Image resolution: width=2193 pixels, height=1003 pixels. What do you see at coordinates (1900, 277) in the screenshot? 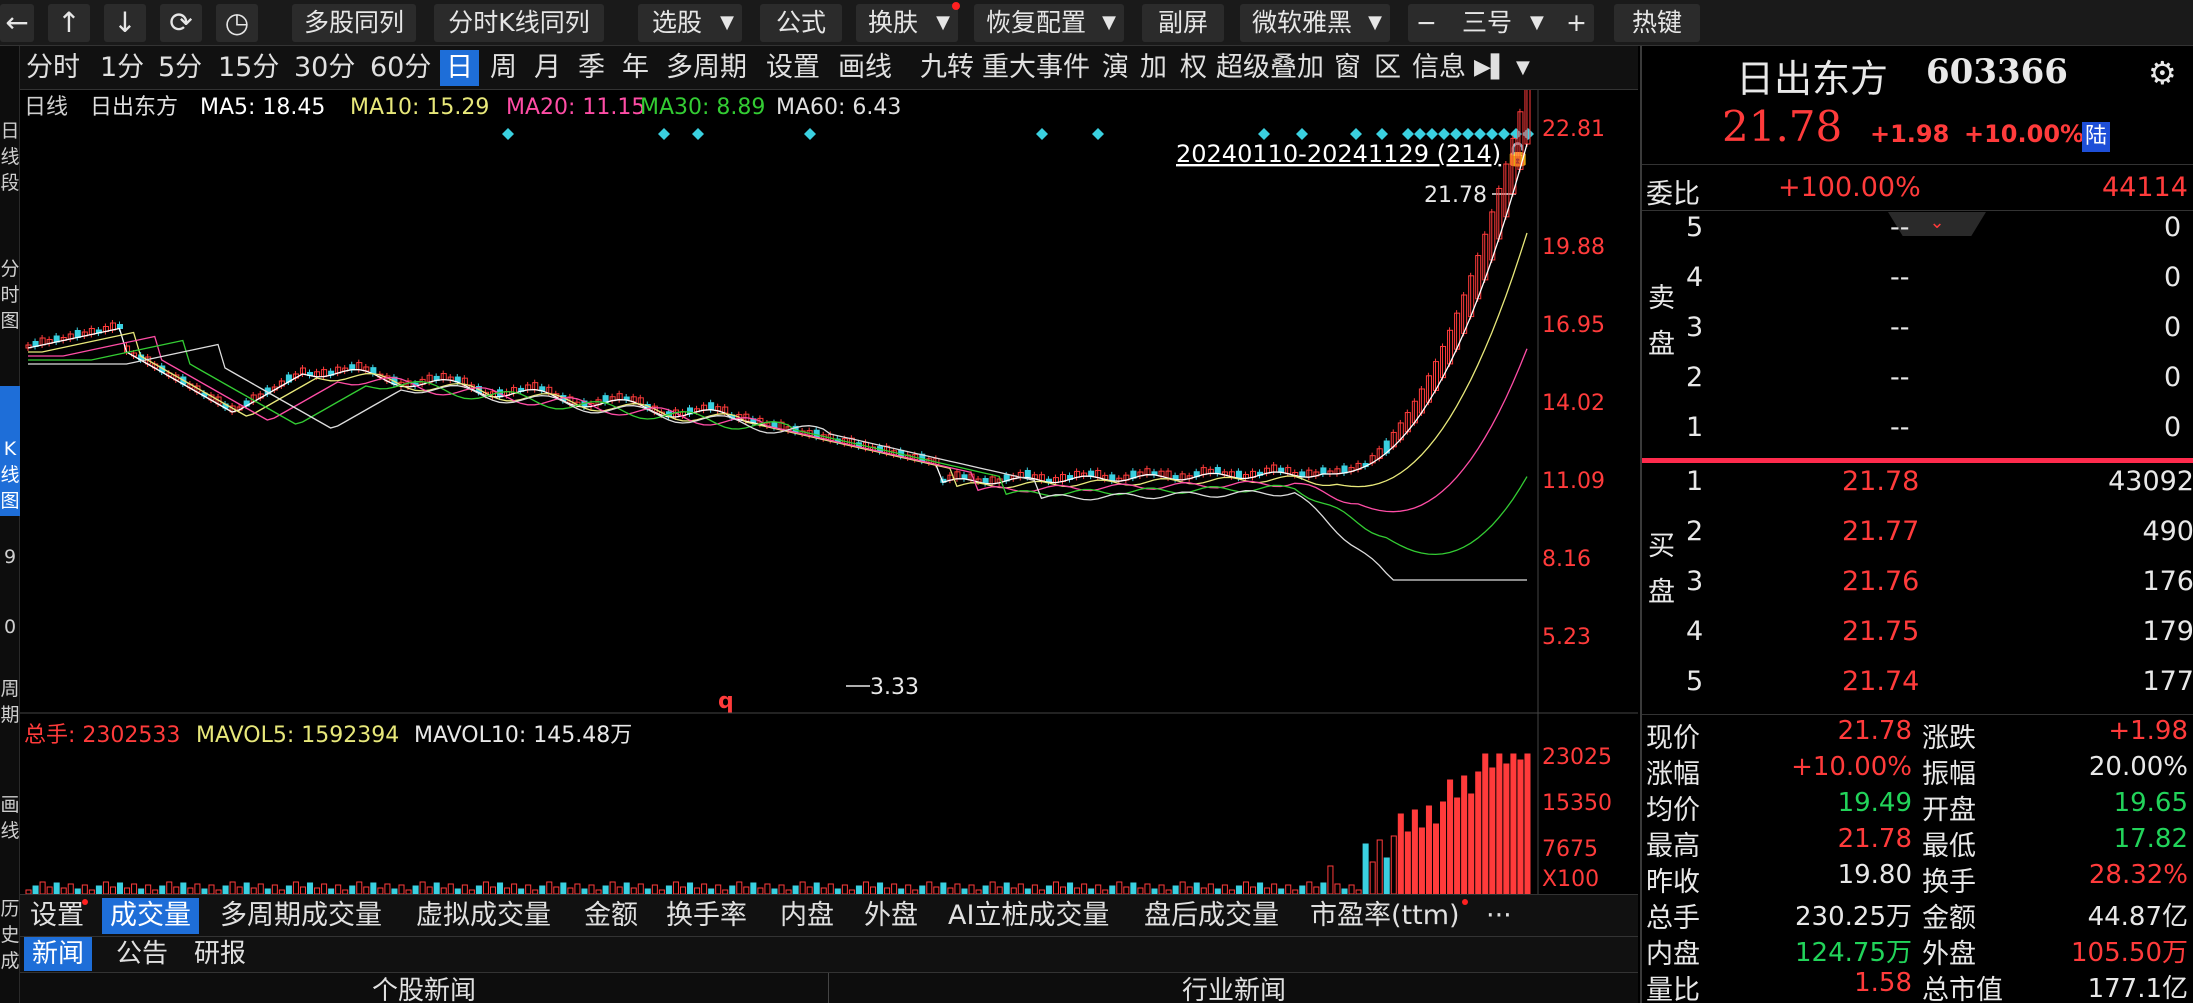
I see `sell-price: --` at bounding box center [1900, 277].